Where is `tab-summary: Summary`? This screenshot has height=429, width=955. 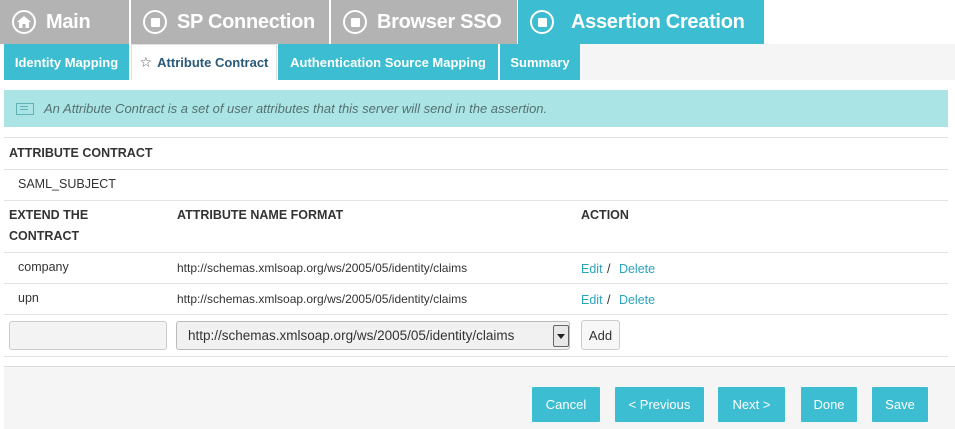 tab-summary: Summary is located at coordinates (540, 62).